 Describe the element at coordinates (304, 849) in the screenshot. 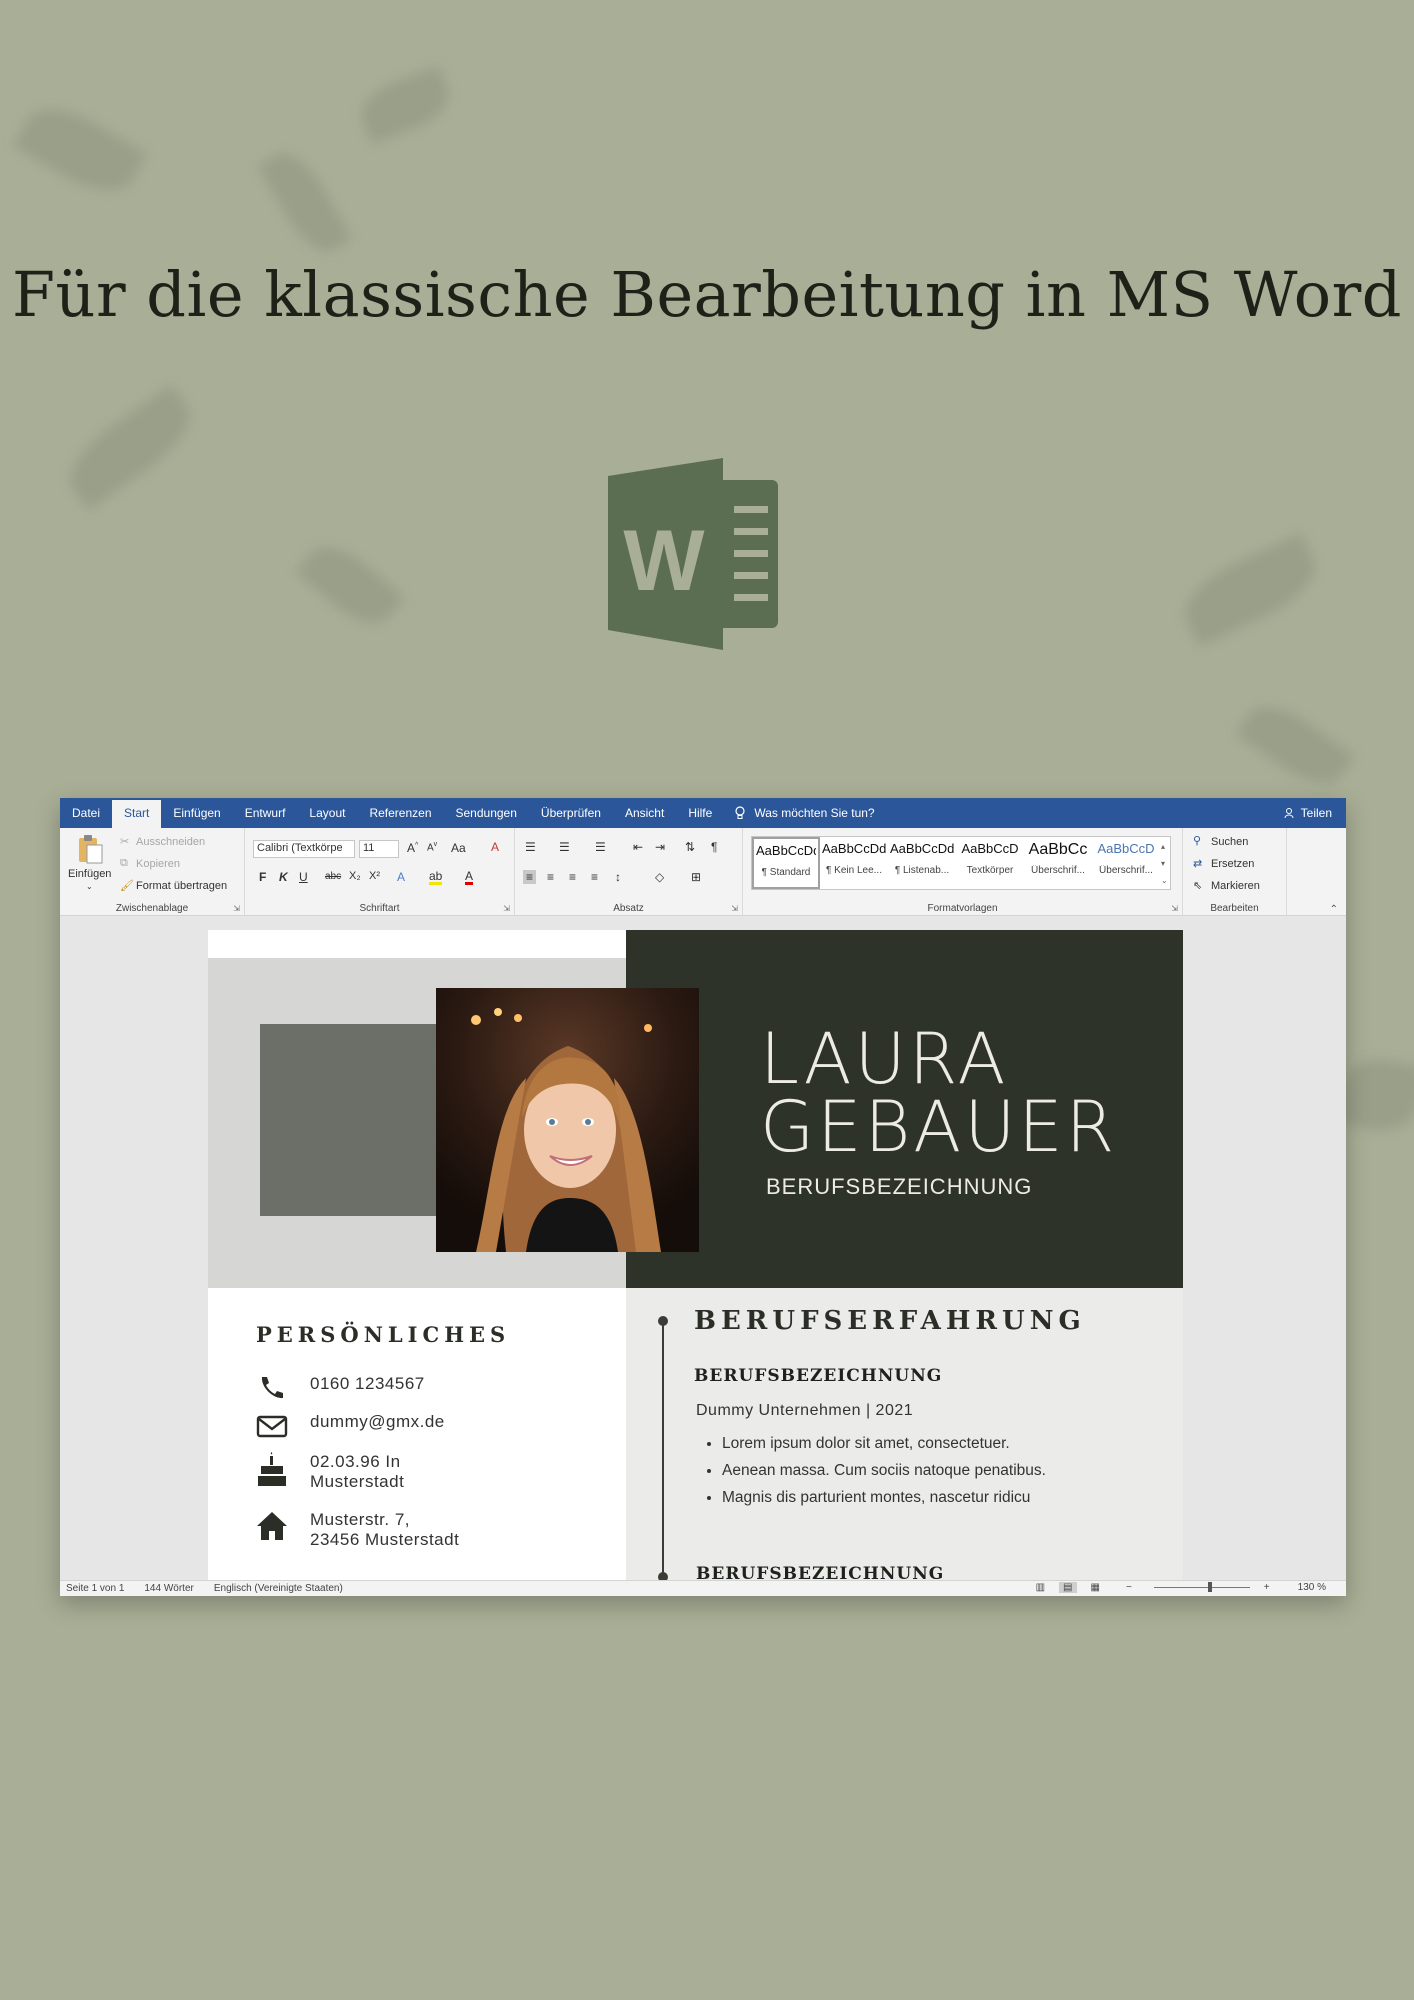

I see `font-name-input: Calibri (Textkörpe` at that location.